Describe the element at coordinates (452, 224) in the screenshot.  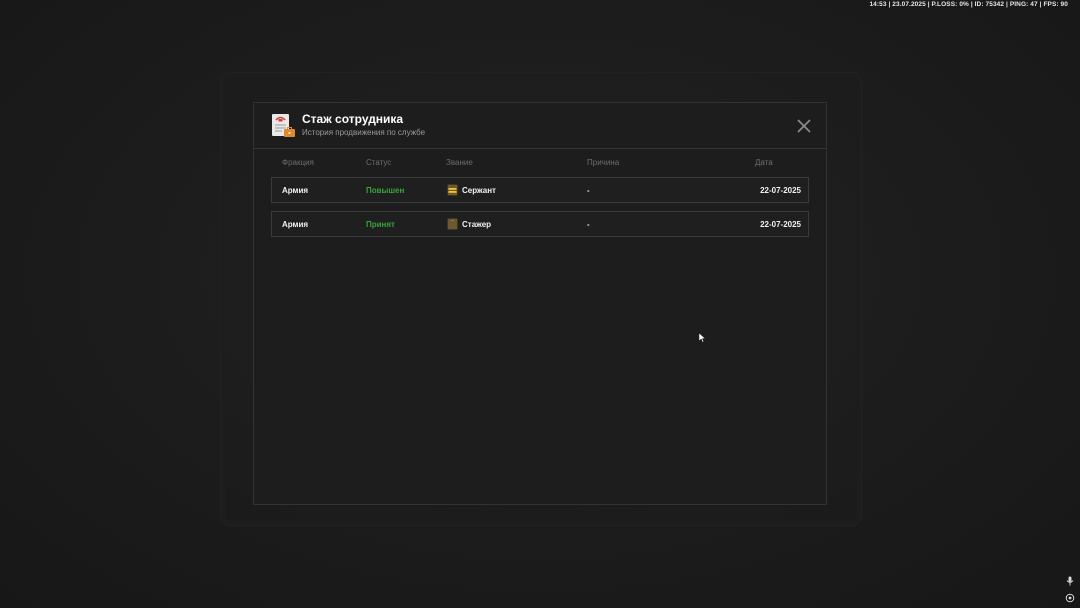
I see `trainee-badge-icon` at that location.